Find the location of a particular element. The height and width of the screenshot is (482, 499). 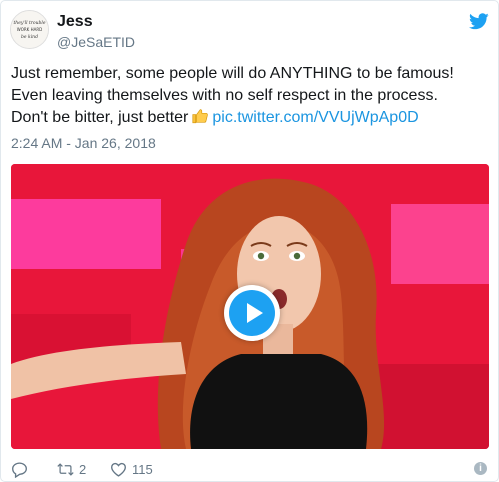

avatar-text-1: they'll trouble is located at coordinates (29, 23).